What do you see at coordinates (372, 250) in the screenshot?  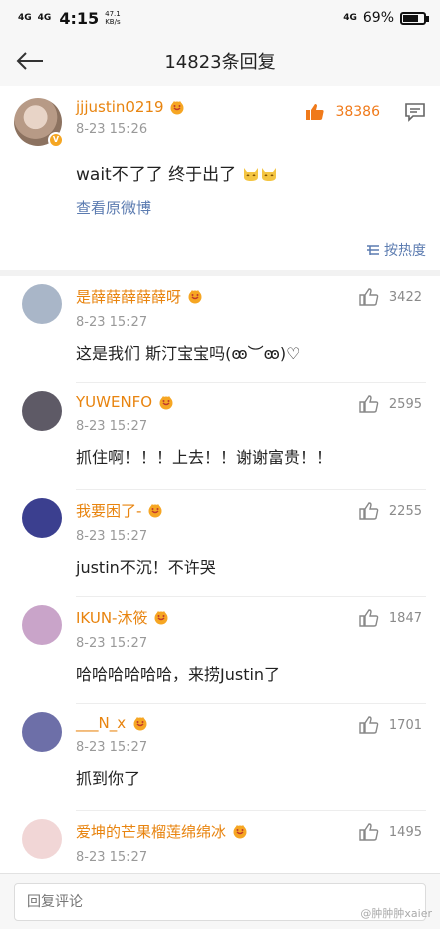 I see `sort-icon` at bounding box center [372, 250].